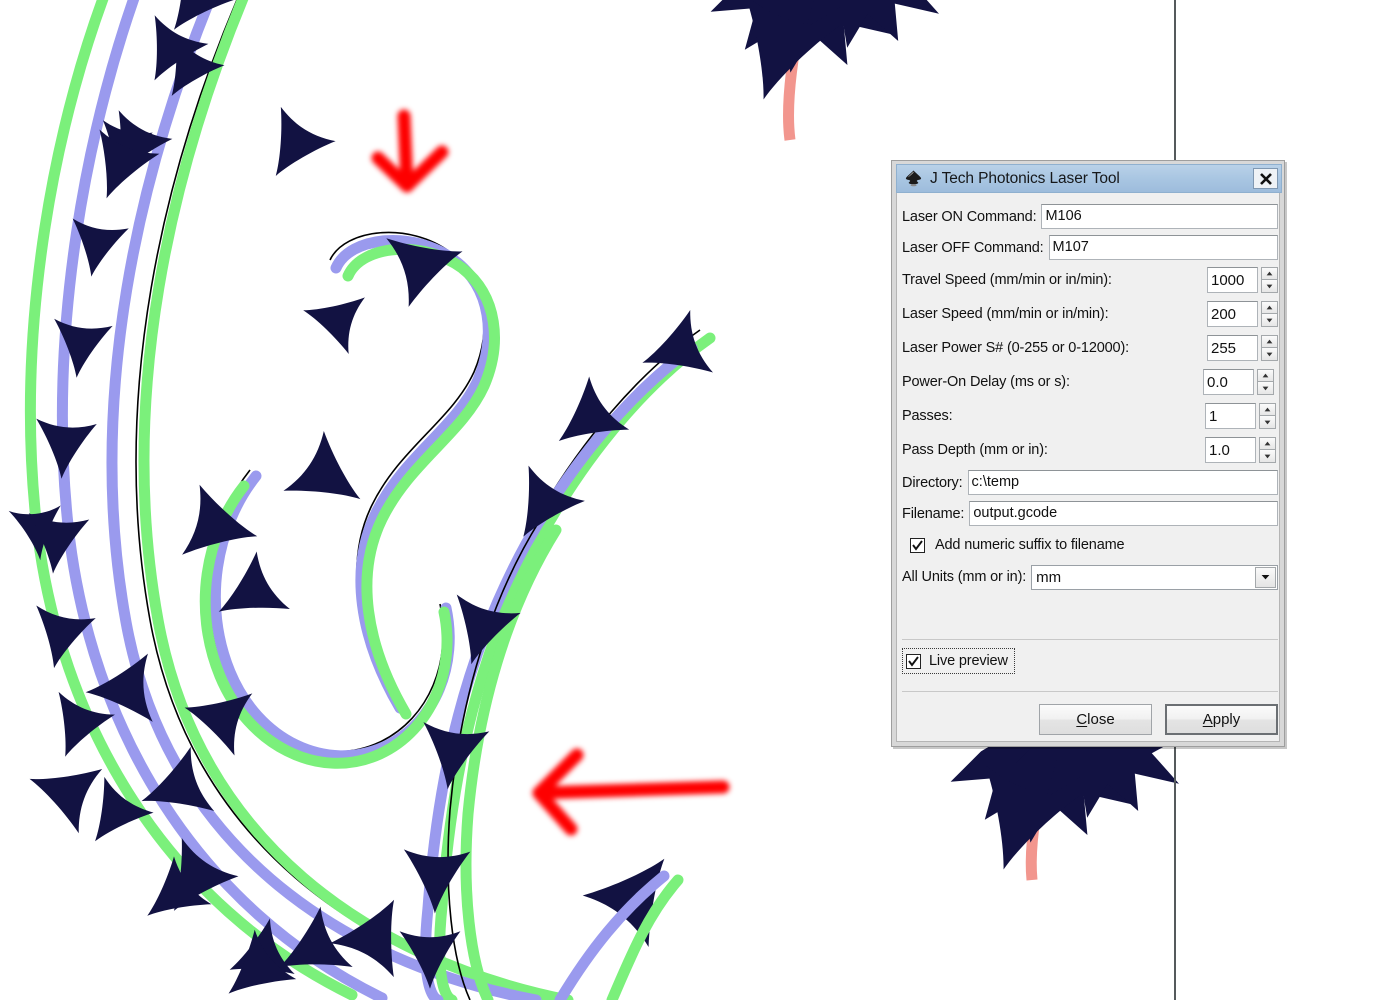 The width and height of the screenshot is (1380, 1000). Describe the element at coordinates (1265, 577) in the screenshot. I see `chevron-down-icon` at that location.